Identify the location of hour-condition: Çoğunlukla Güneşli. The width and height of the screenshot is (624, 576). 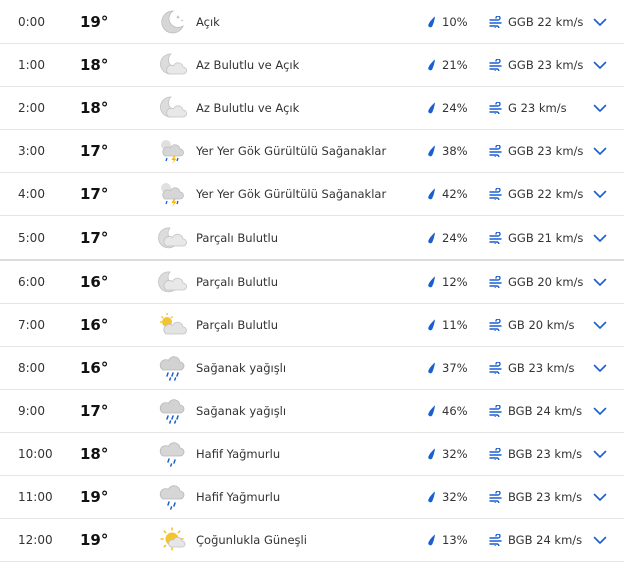
(251, 540).